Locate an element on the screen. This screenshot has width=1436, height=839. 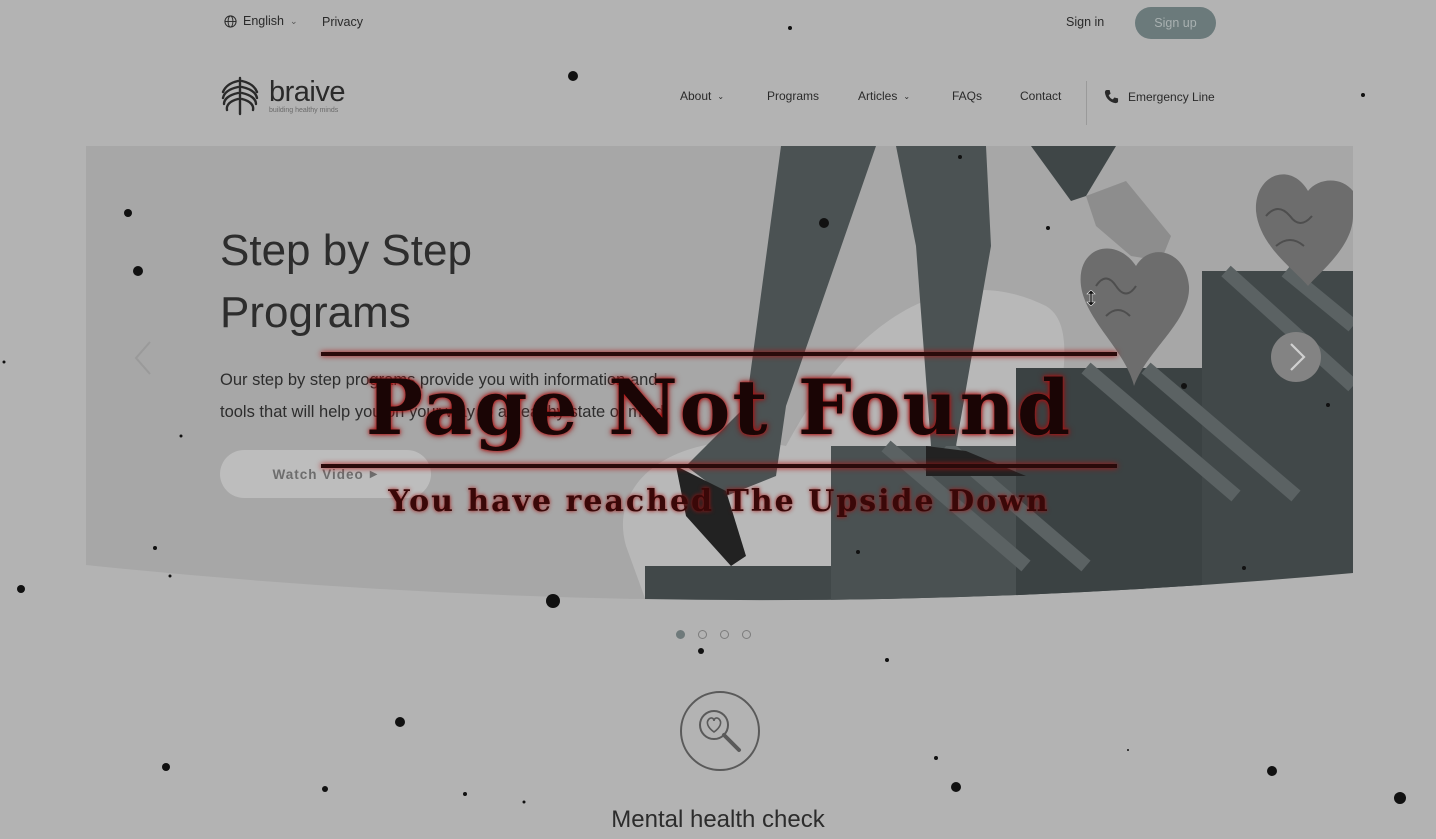
logo-name: braive is located at coordinates (307, 91).